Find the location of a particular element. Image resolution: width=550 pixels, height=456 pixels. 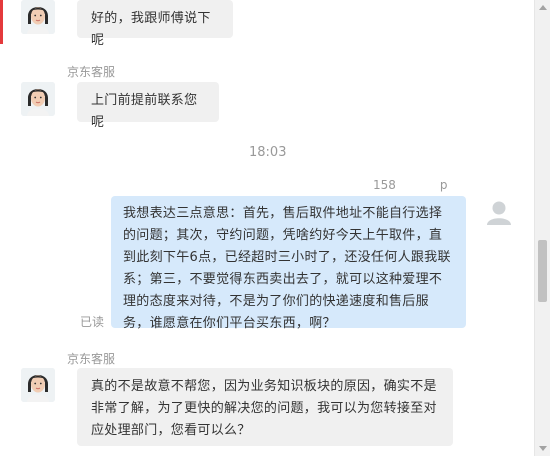

scrollbar-thumb is located at coordinates (542, 271).